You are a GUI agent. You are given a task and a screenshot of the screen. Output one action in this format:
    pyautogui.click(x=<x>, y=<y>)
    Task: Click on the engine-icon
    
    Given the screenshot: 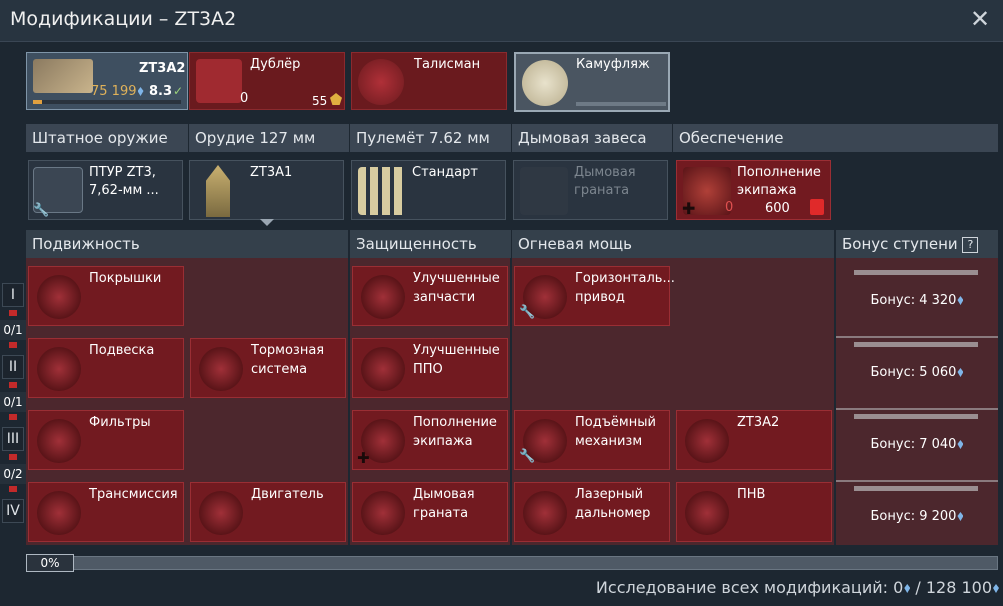 What is the action you would take?
    pyautogui.click(x=221, y=513)
    